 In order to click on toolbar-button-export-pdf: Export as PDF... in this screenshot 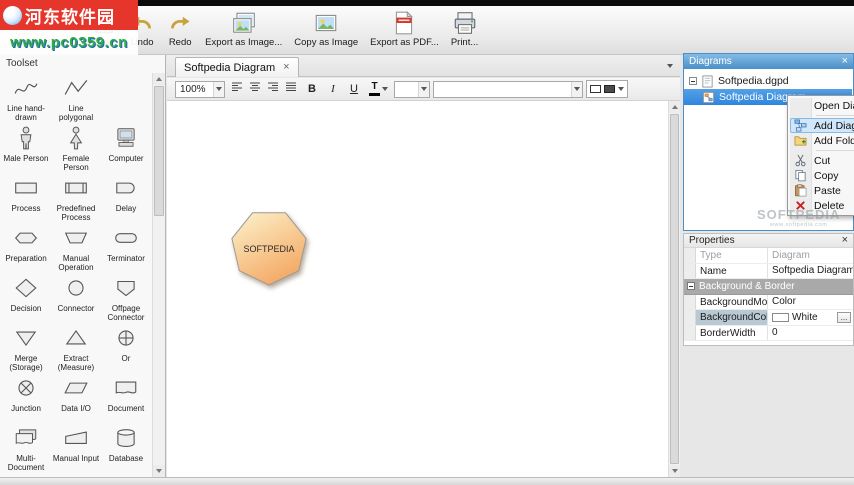, I will do `click(404, 29)`.